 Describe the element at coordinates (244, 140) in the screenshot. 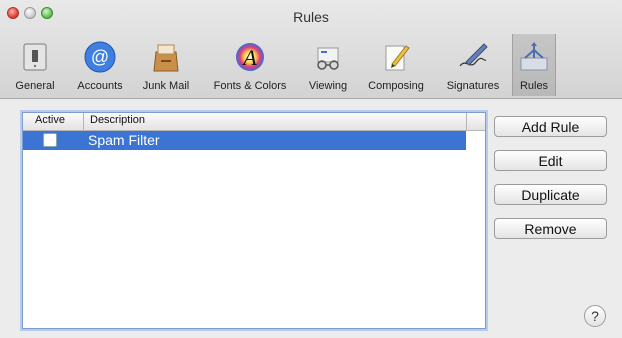

I see `table-row: Spam Filter` at that location.